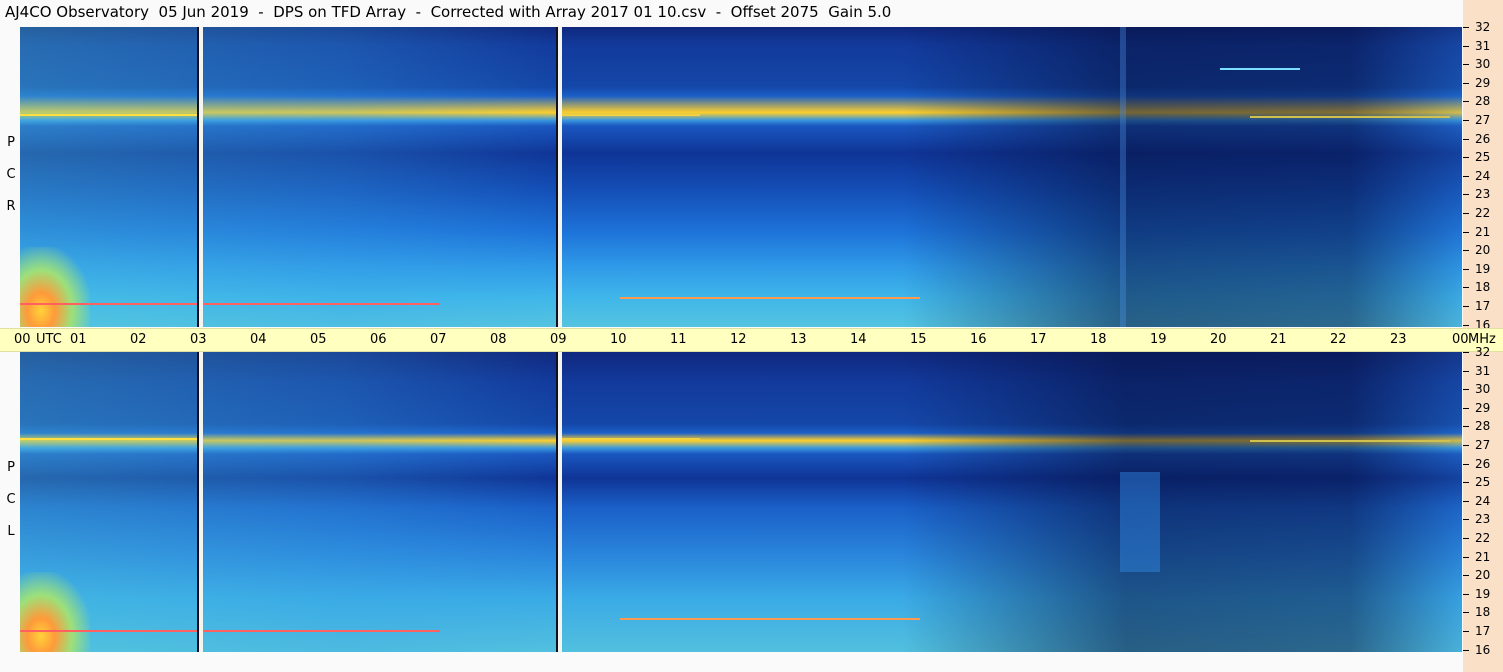 The height and width of the screenshot is (672, 1503). I want to click on hour-label: 08, so click(498, 339).